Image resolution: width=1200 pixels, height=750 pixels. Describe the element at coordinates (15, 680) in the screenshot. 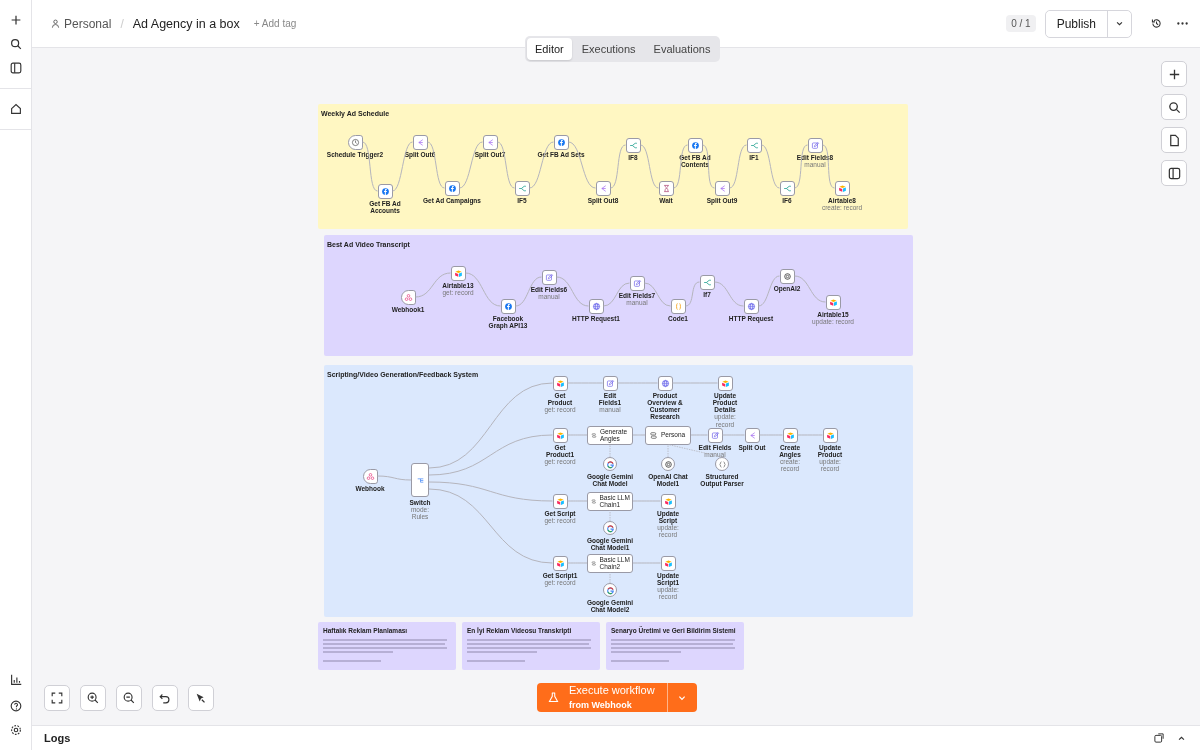

I see `chart-icon` at that location.